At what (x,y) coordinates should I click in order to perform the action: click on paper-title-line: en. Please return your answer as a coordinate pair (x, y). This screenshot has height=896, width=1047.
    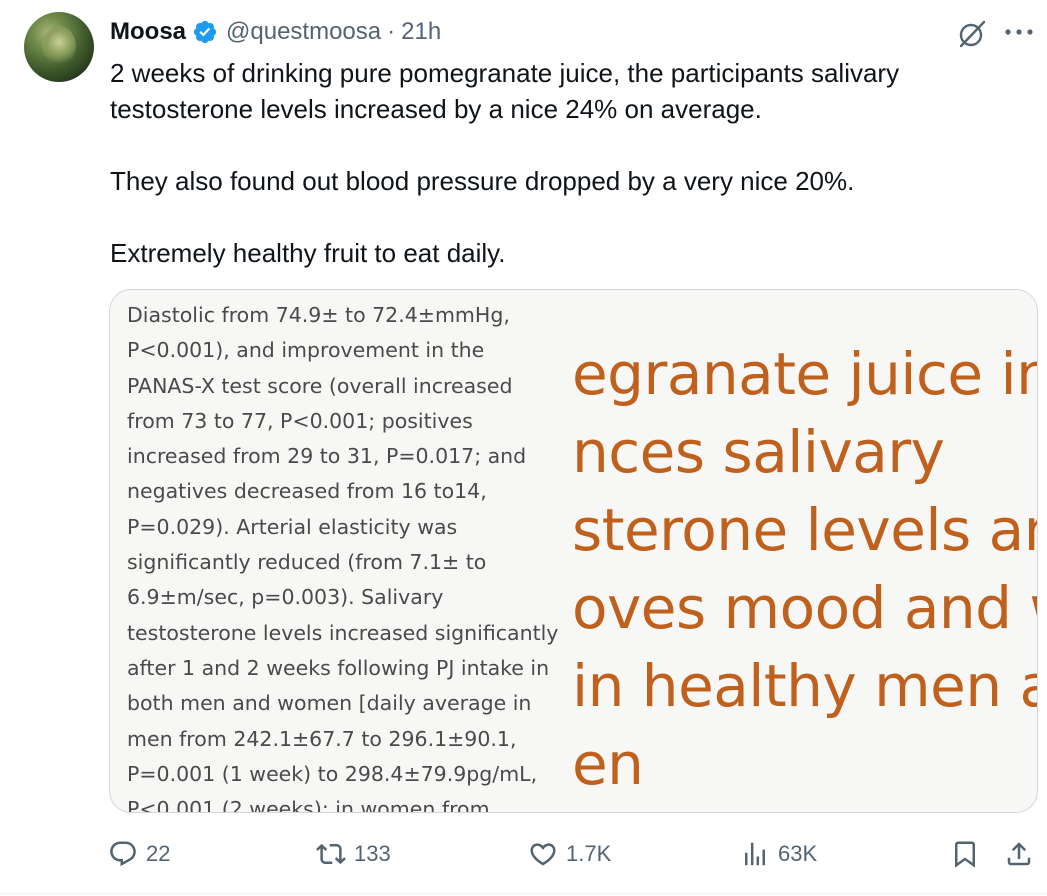
    Looking at the image, I should click on (608, 764).